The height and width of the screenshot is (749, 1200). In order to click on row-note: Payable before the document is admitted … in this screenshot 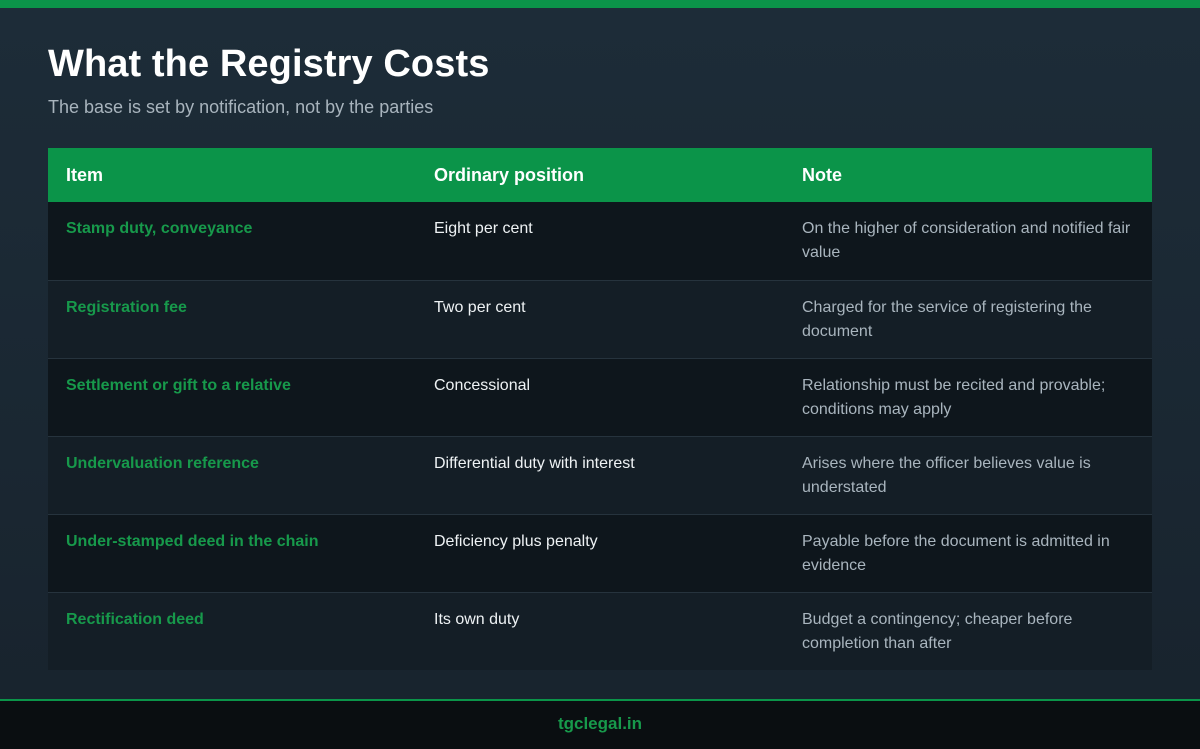, I will do `click(968, 553)`.